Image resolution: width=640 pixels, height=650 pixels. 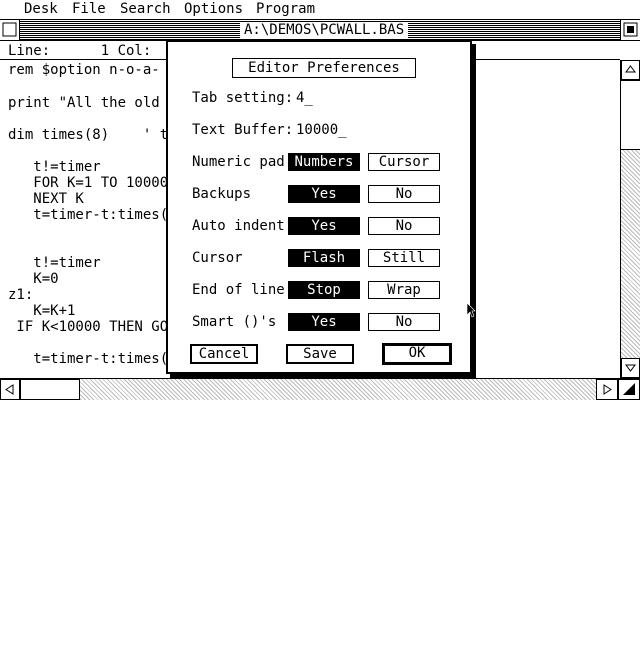 I want to click on ok-button: OK, so click(x=417, y=354).